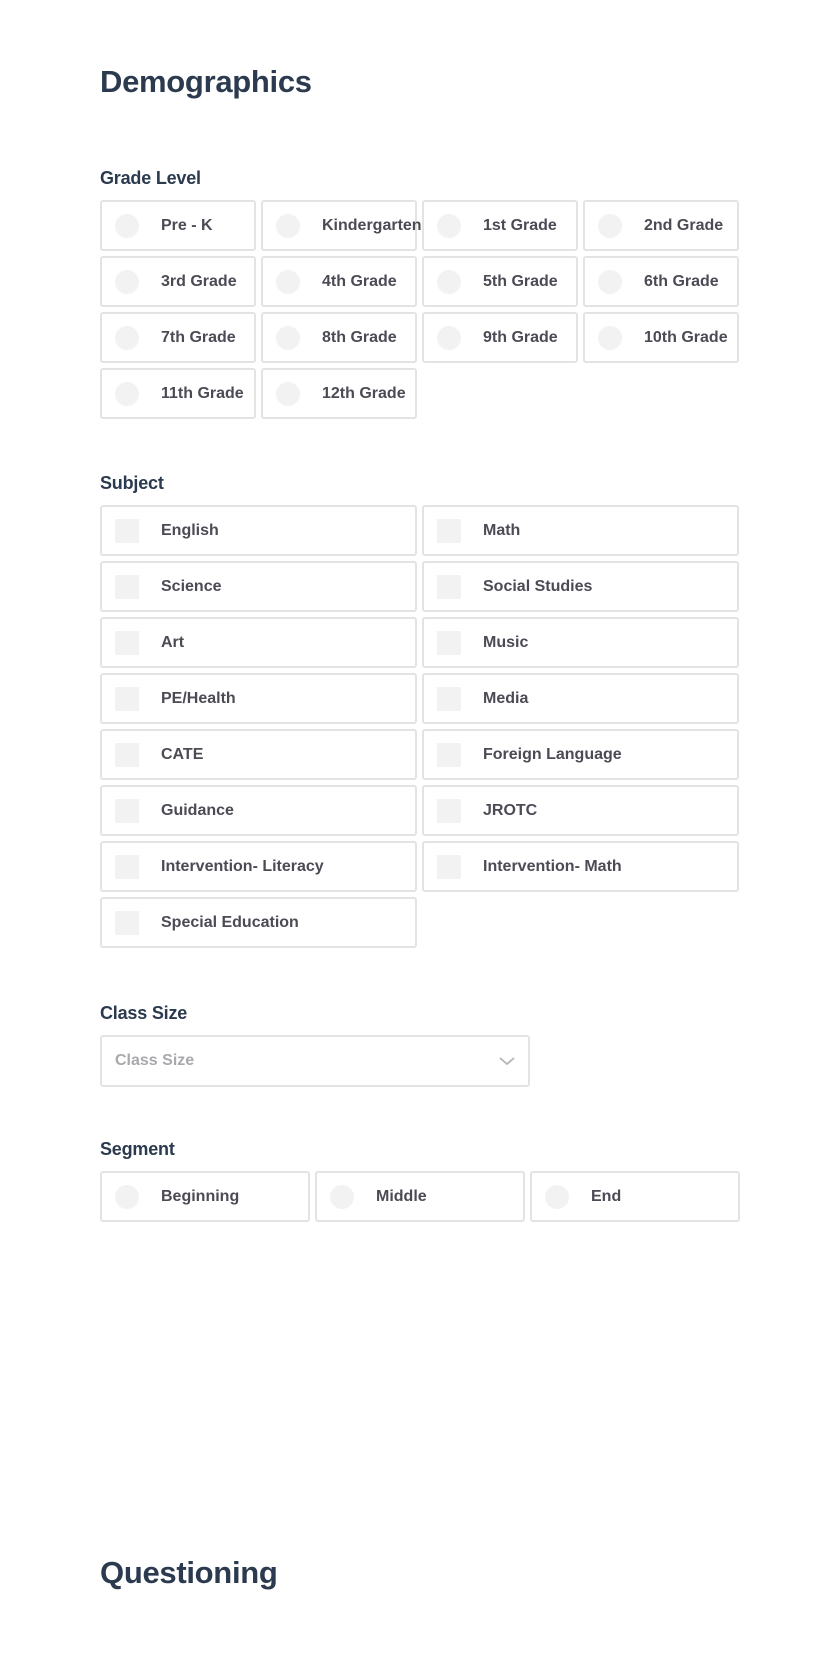 This screenshot has width=840, height=1680. I want to click on grade-level-option-label: 12th Grade, so click(364, 393).